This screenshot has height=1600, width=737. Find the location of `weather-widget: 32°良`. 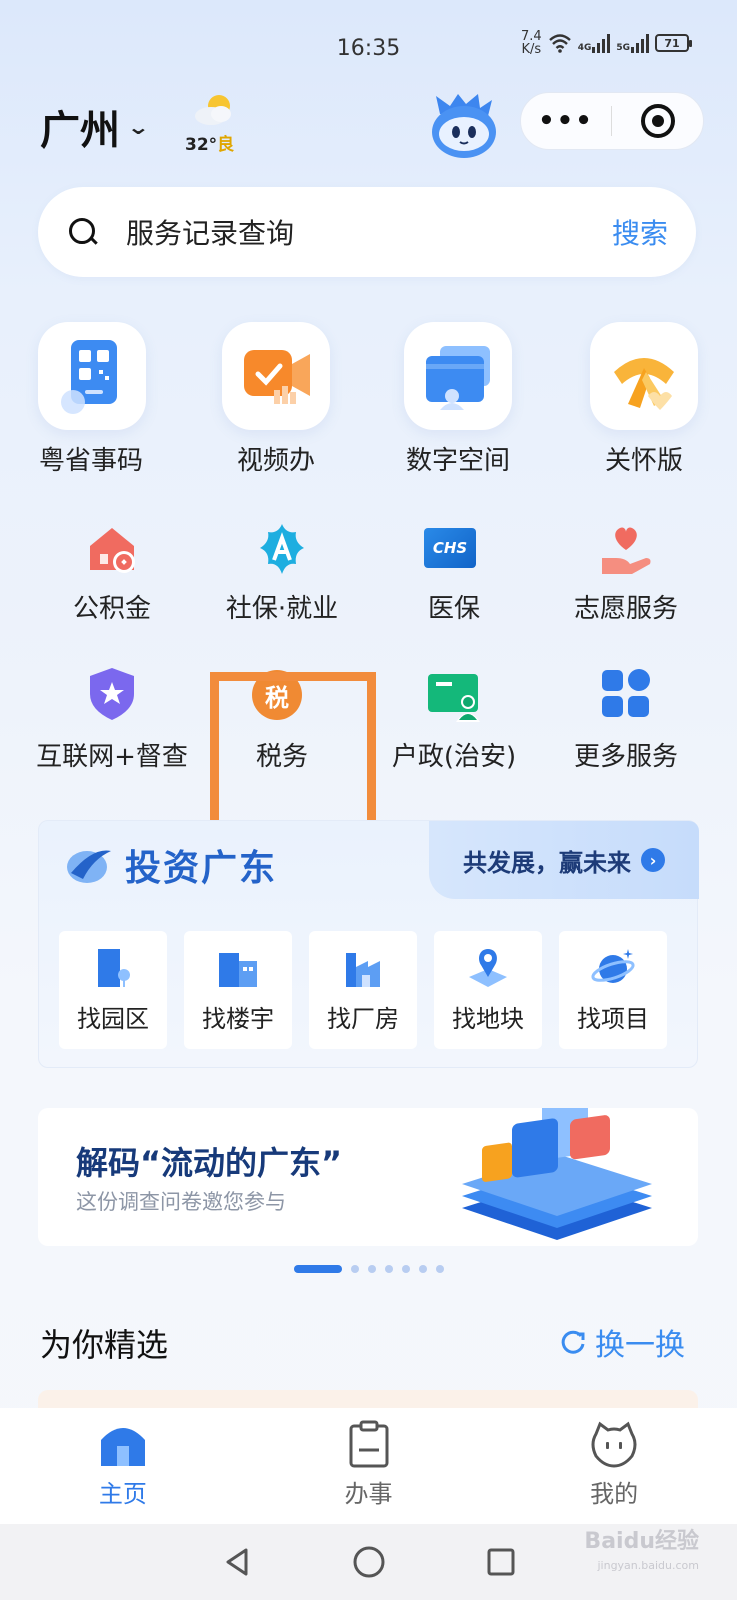

weather-widget: 32°良 is located at coordinates (215, 123).